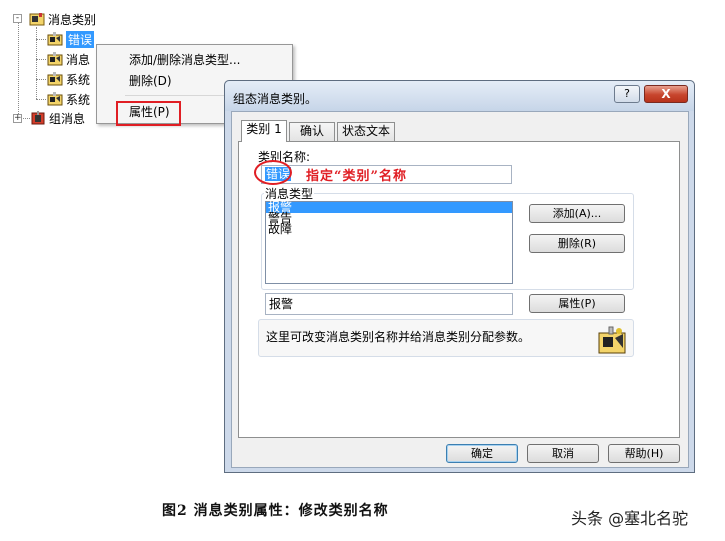  I want to click on tree-root-node: 消息类别, so click(62, 19).